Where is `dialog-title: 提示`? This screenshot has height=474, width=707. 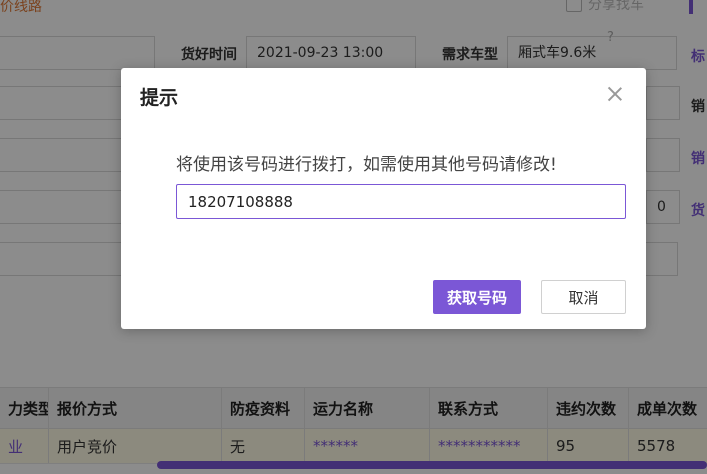
dialog-title: 提示 is located at coordinates (159, 98).